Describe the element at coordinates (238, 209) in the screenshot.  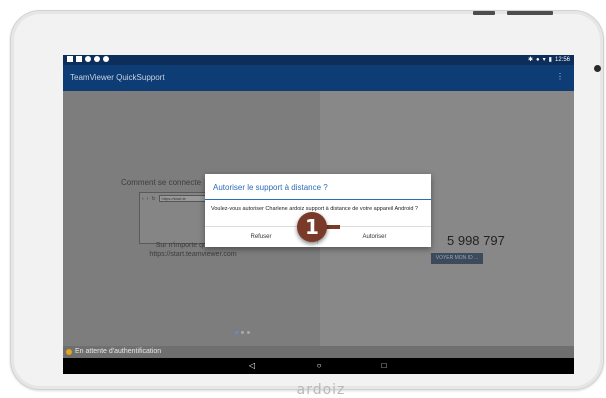
I see `dialog-message-prefix: Voulez-vous autoriser` at that location.